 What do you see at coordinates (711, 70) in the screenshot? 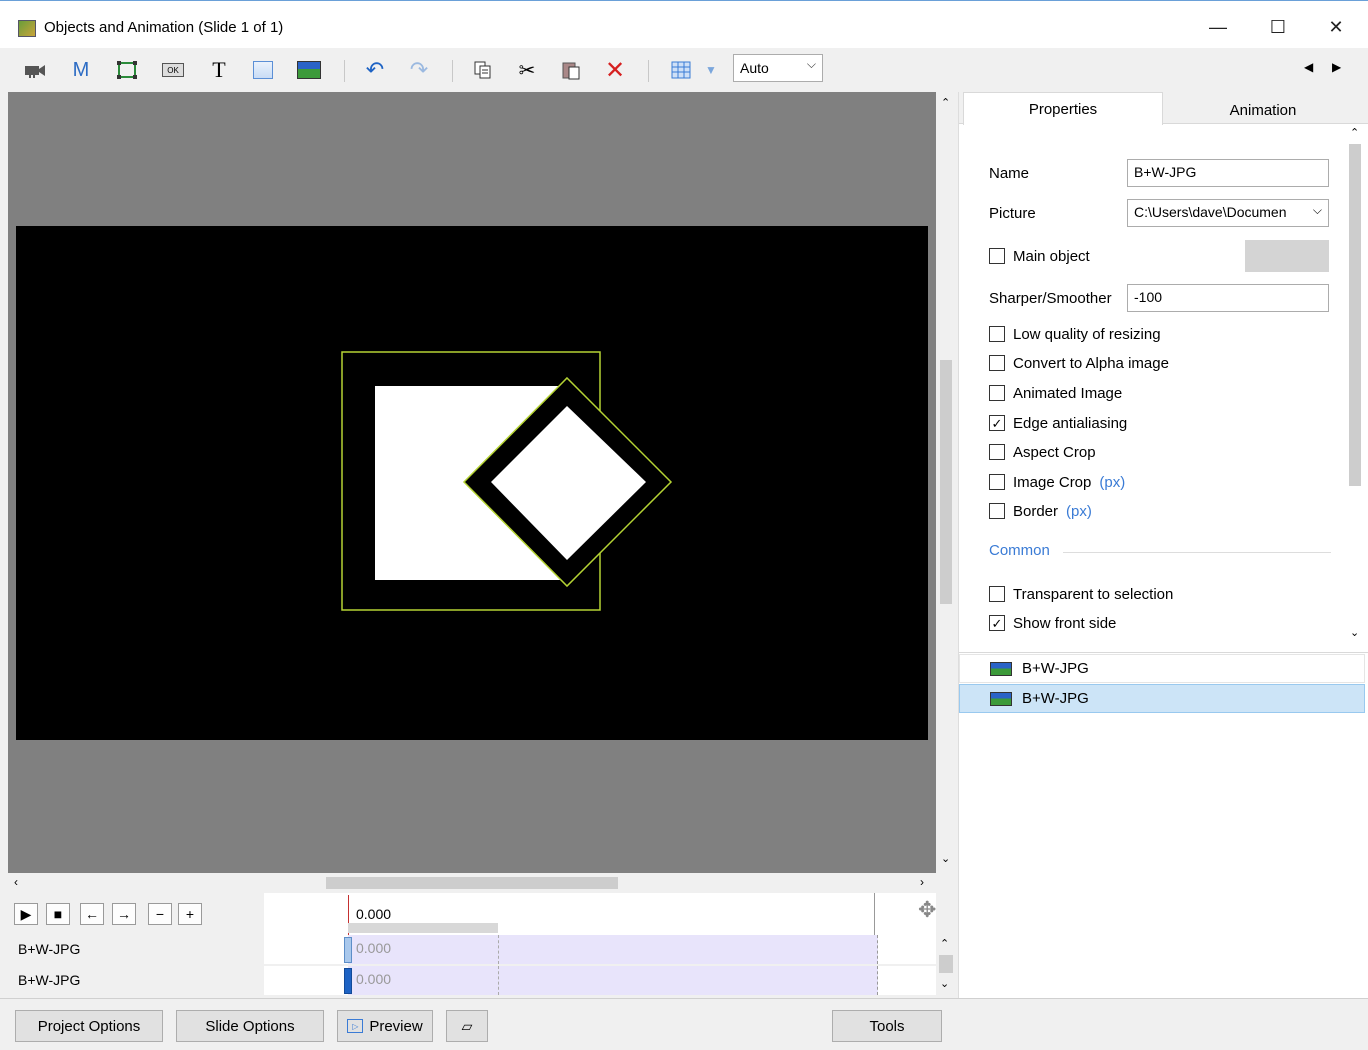
I see `grid-dropdown-icon: ▼` at bounding box center [711, 70].